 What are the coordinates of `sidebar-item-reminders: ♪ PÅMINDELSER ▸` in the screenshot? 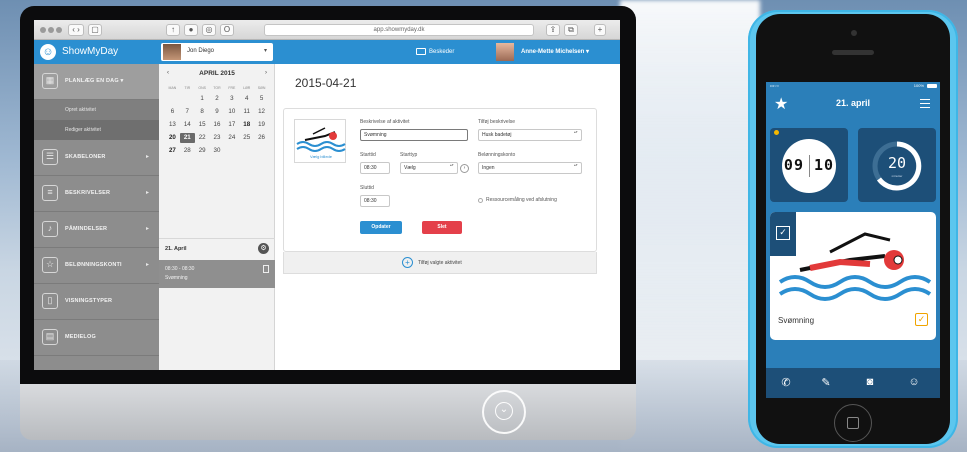 It's located at (96, 230).